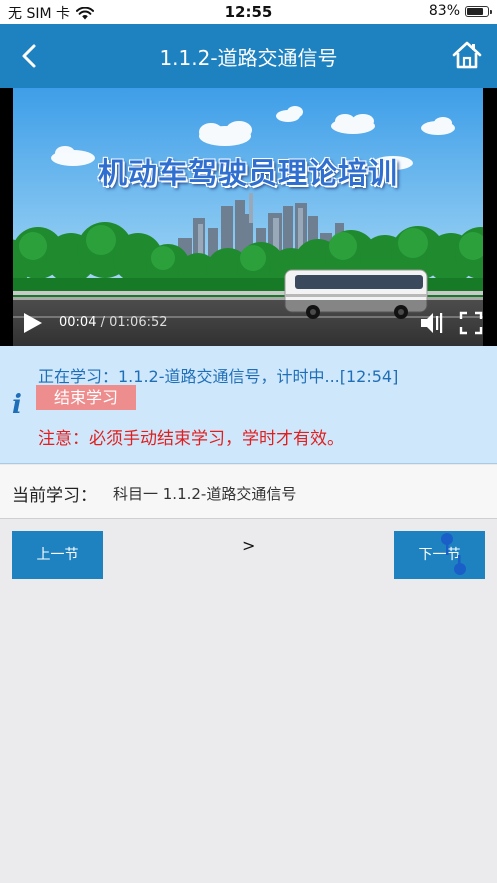  What do you see at coordinates (86, 397) in the screenshot?
I see `end-study-button: 结束学习` at bounding box center [86, 397].